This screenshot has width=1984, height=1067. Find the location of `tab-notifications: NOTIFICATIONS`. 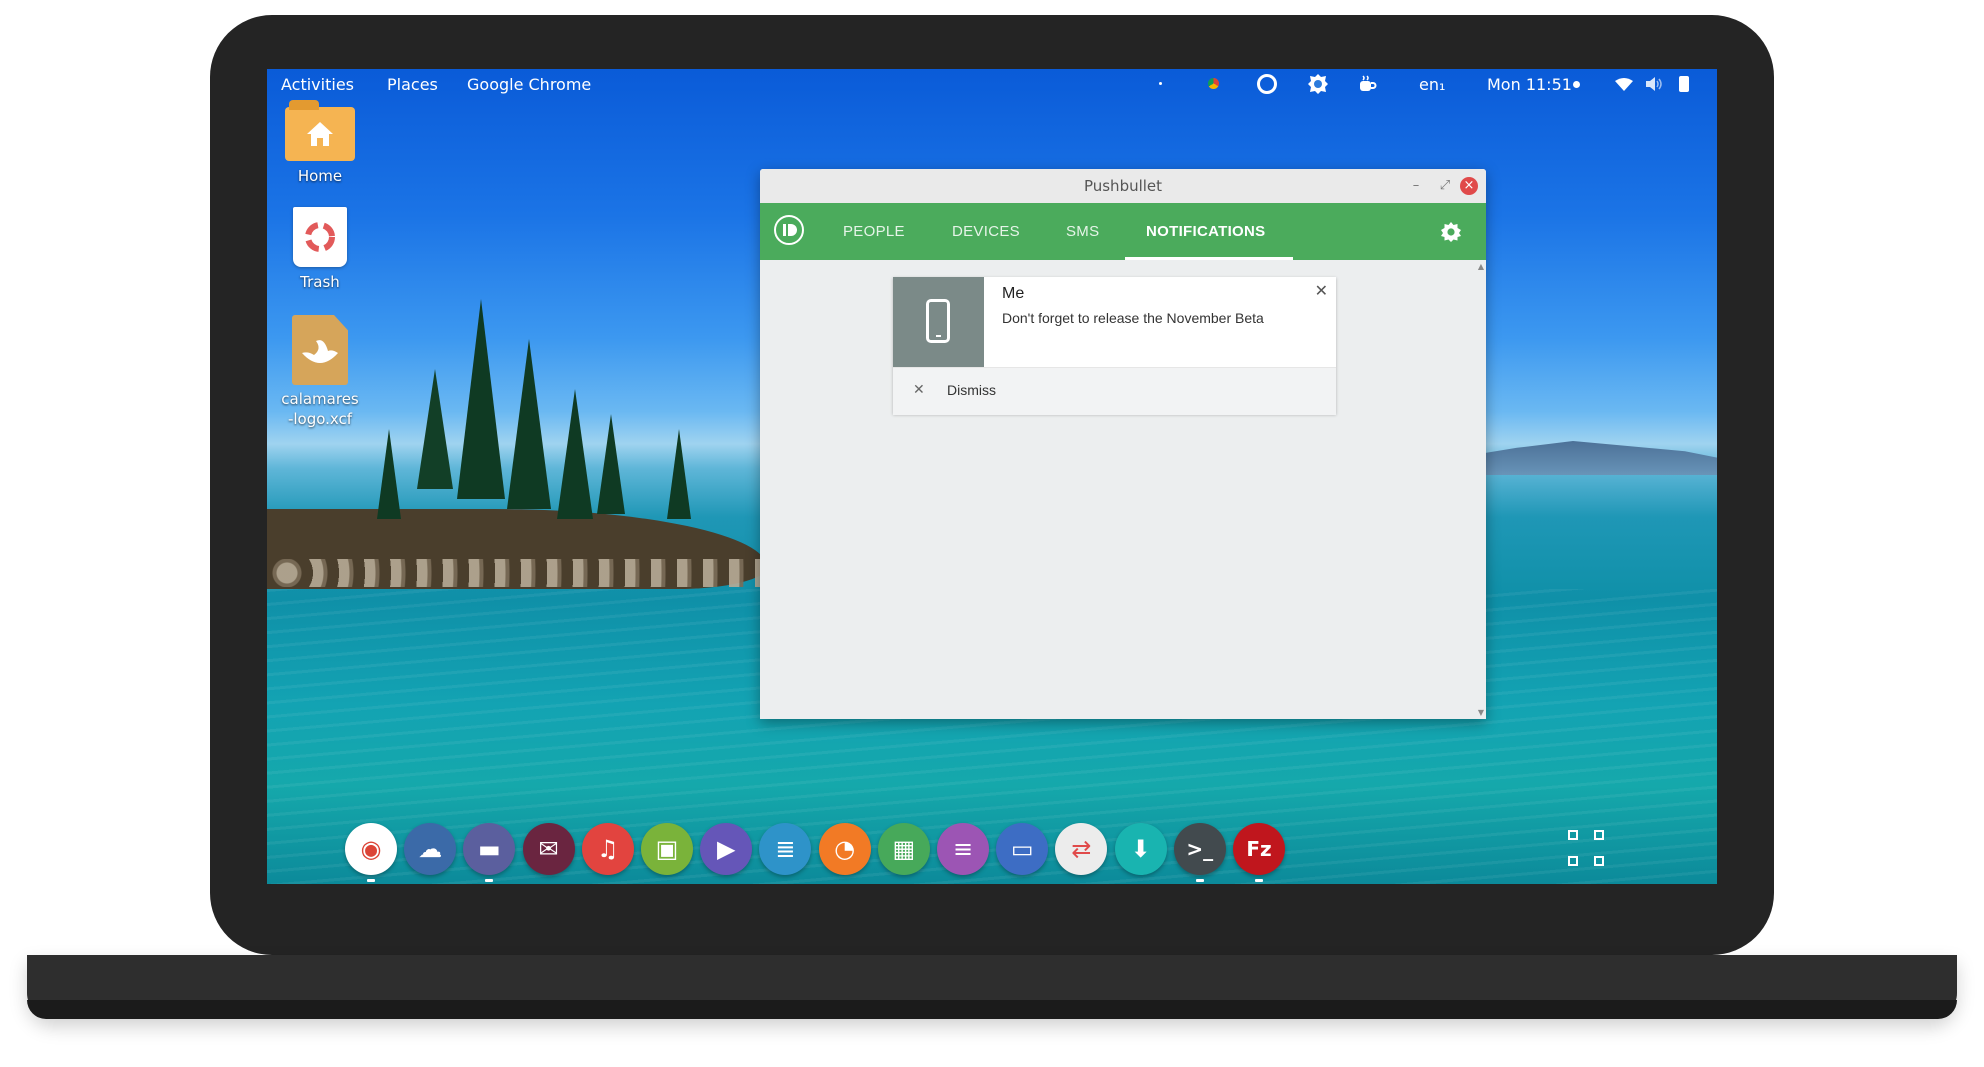

tab-notifications: NOTIFICATIONS is located at coordinates (1205, 231).